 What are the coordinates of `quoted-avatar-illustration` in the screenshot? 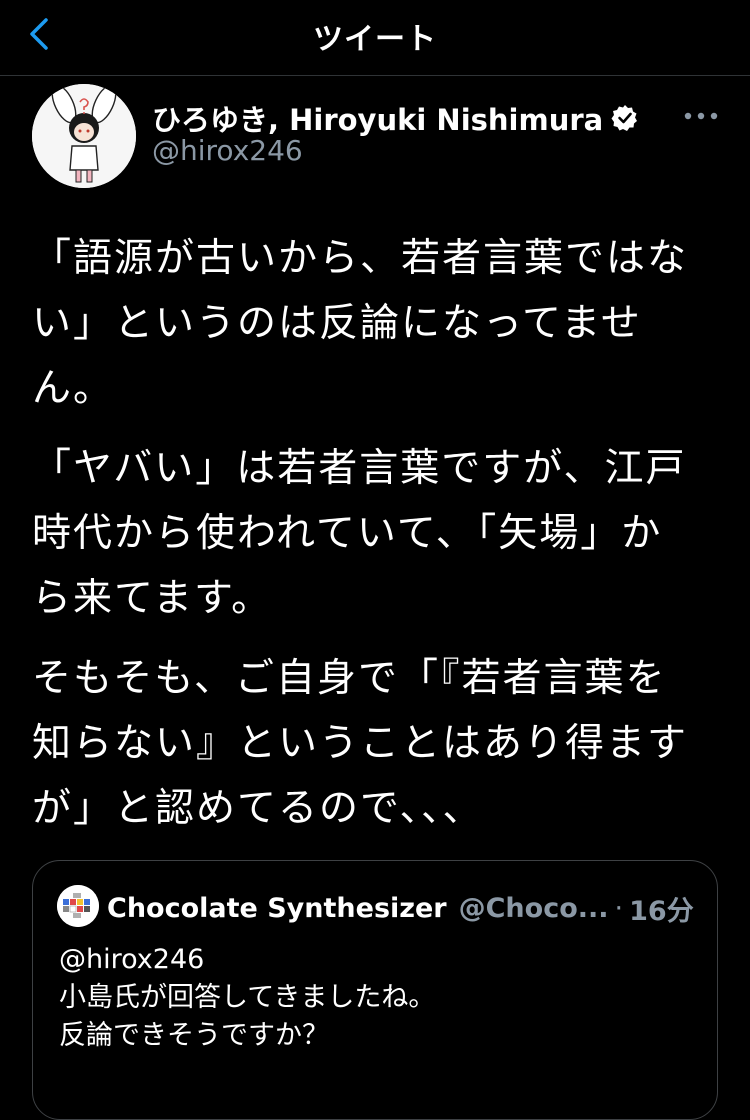 It's located at (78, 906).